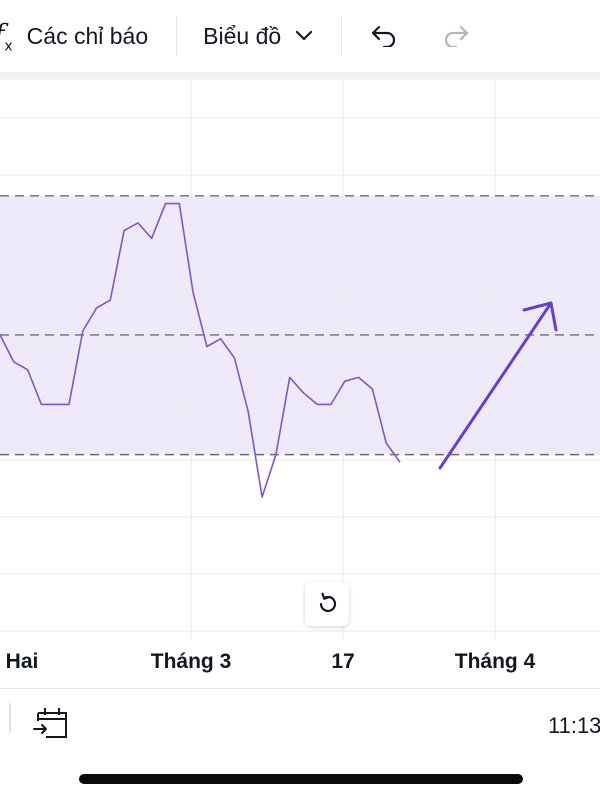 The height and width of the screenshot is (800, 600). What do you see at coordinates (456, 36) in the screenshot?
I see `redo-icon` at bounding box center [456, 36].